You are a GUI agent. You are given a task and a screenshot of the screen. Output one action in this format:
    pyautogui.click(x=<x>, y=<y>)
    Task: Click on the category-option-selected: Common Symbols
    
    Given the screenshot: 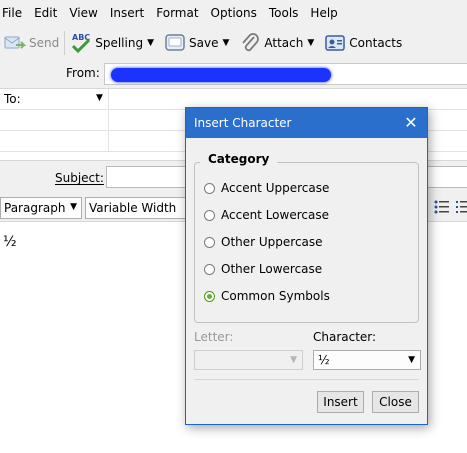 What is the action you would take?
    pyautogui.click(x=267, y=296)
    